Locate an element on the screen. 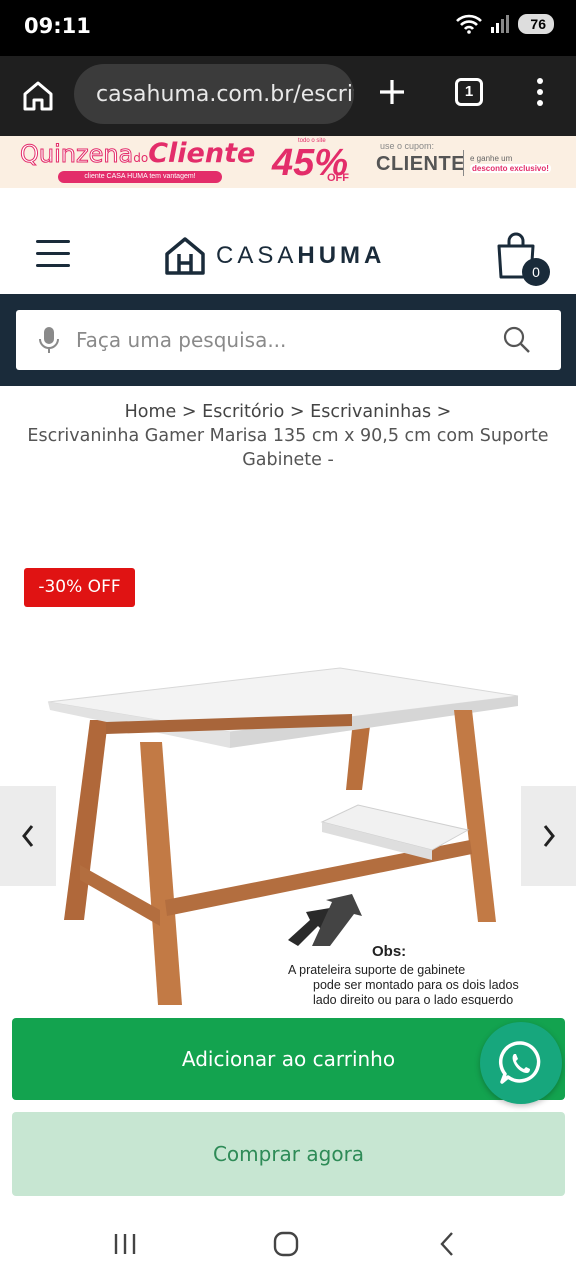  search-bar is located at coordinates (288, 340).